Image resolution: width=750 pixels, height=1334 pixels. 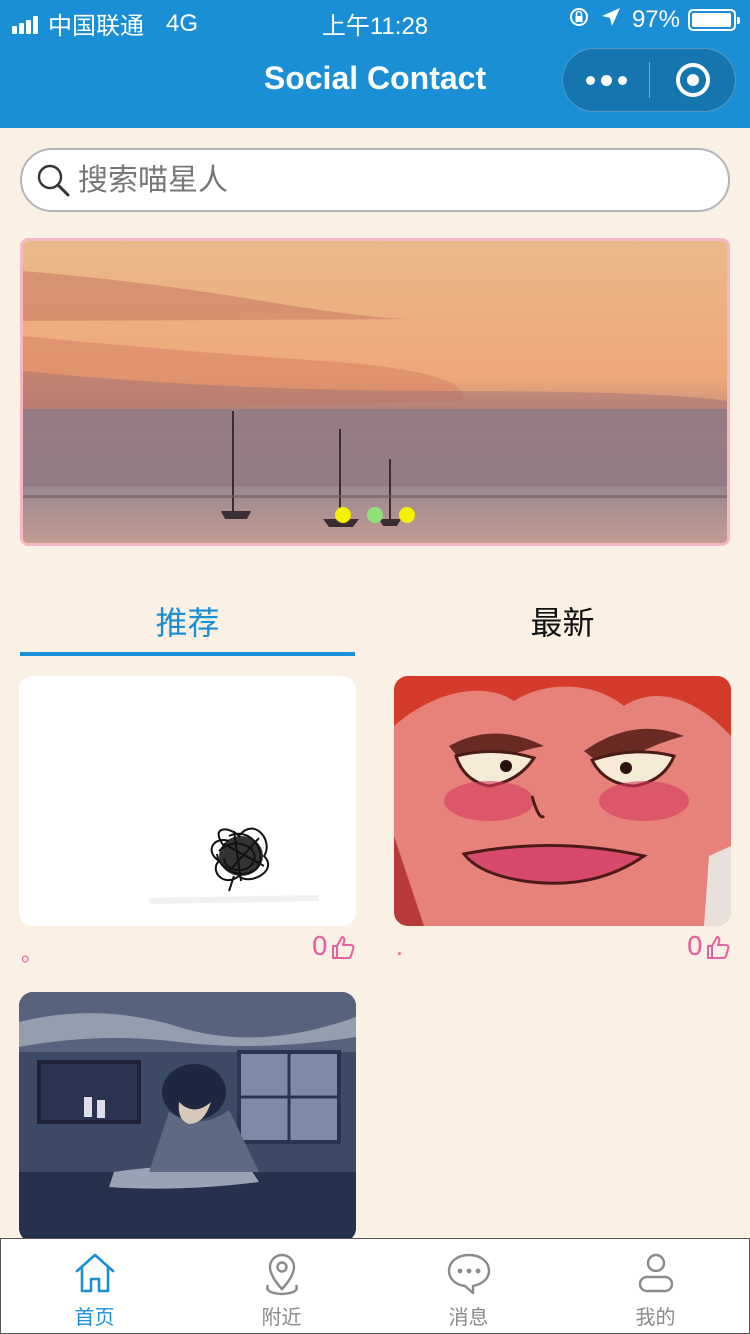 I want to click on post-card: 。 0, so click(x=187, y=821).